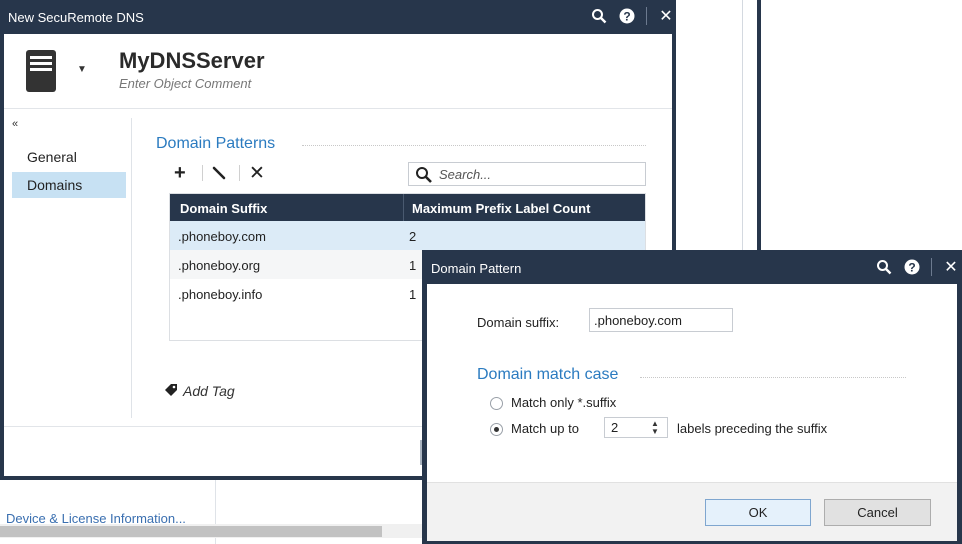 The height and width of the screenshot is (544, 962). What do you see at coordinates (15, 124) in the screenshot?
I see `collapse-sidebar-icon: «` at bounding box center [15, 124].